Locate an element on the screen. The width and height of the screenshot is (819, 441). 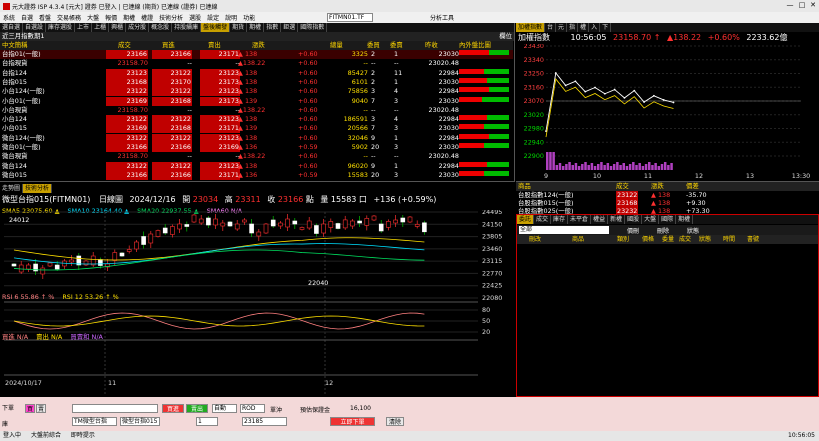
rod-select: ROD is located at coordinates (252, 408).